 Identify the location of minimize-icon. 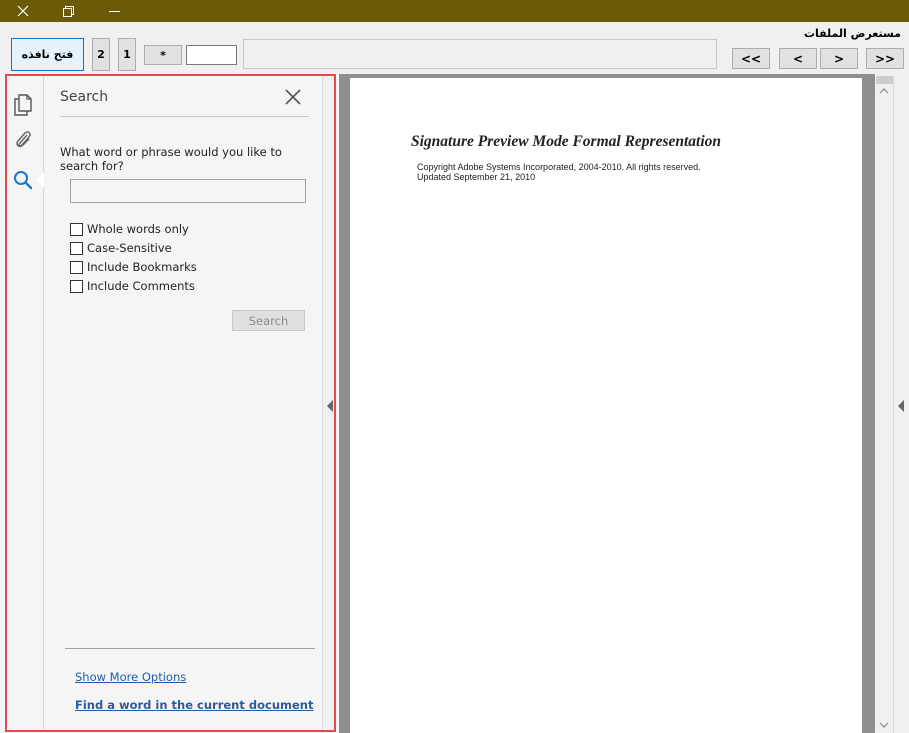
(114, 11).